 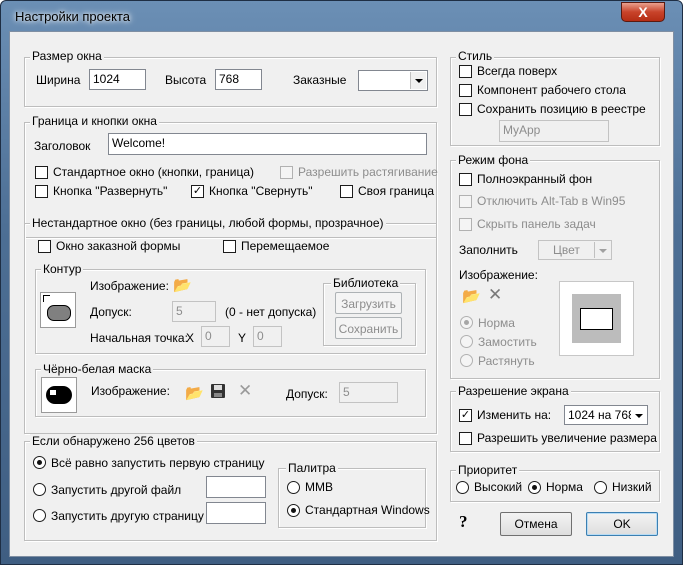 What do you see at coordinates (463, 522) in the screenshot?
I see `help-icon: ?` at bounding box center [463, 522].